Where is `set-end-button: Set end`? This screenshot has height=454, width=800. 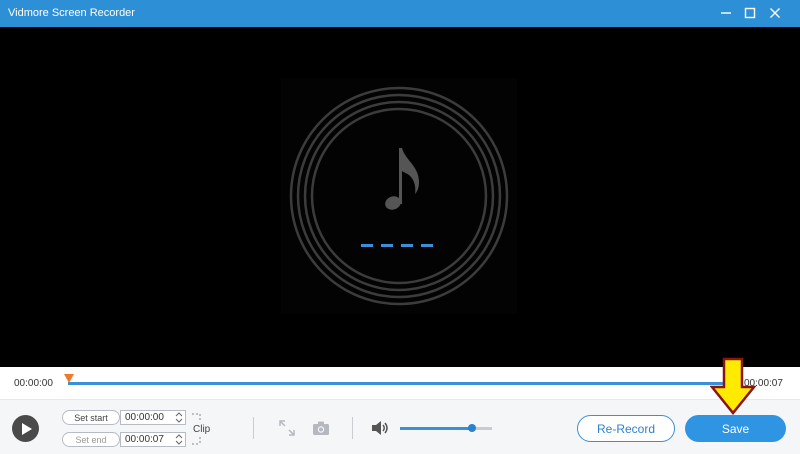
set-end-button: Set end is located at coordinates (91, 439).